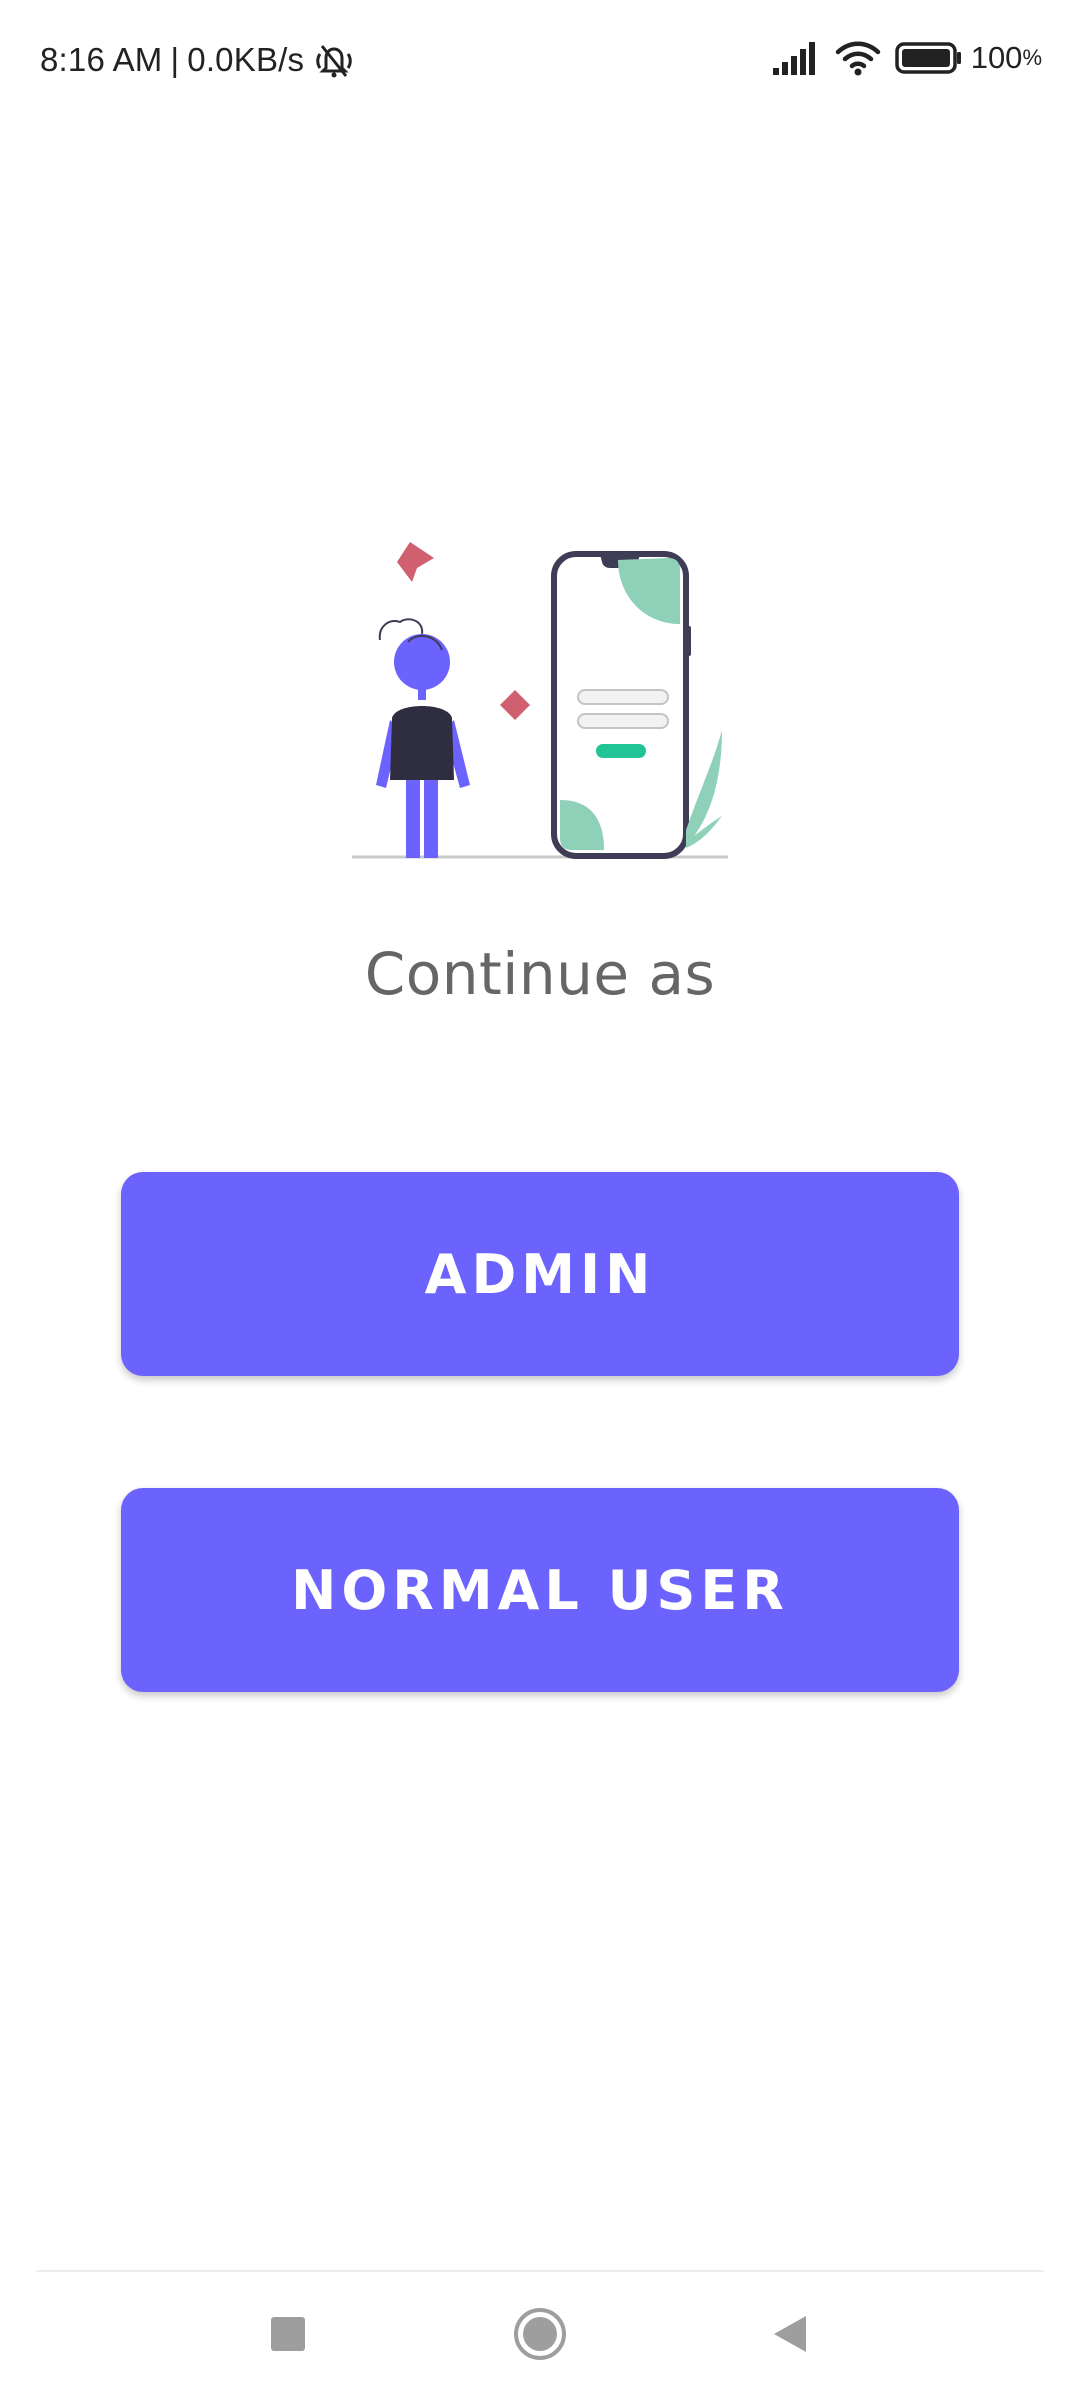 The height and width of the screenshot is (2400, 1080). Describe the element at coordinates (540, 1274) in the screenshot. I see `admin-button: ADMIN` at that location.